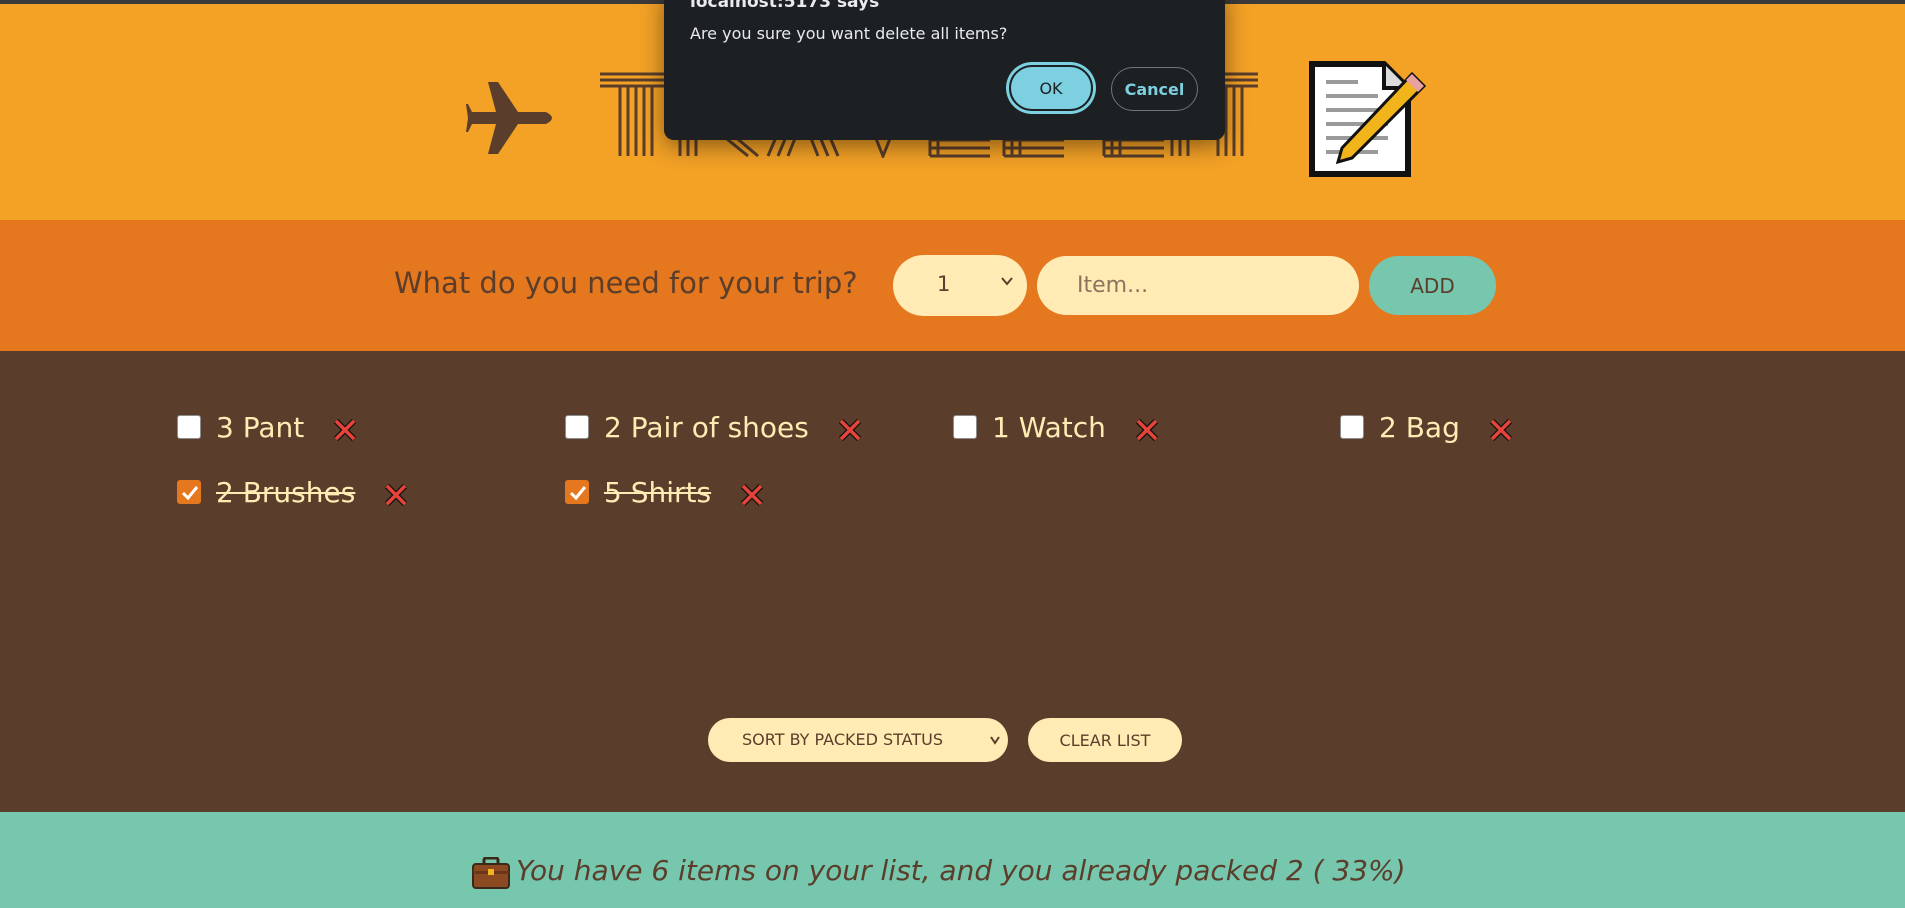 The image size is (1905, 908). I want to click on ok-button: OK, so click(1051, 88).